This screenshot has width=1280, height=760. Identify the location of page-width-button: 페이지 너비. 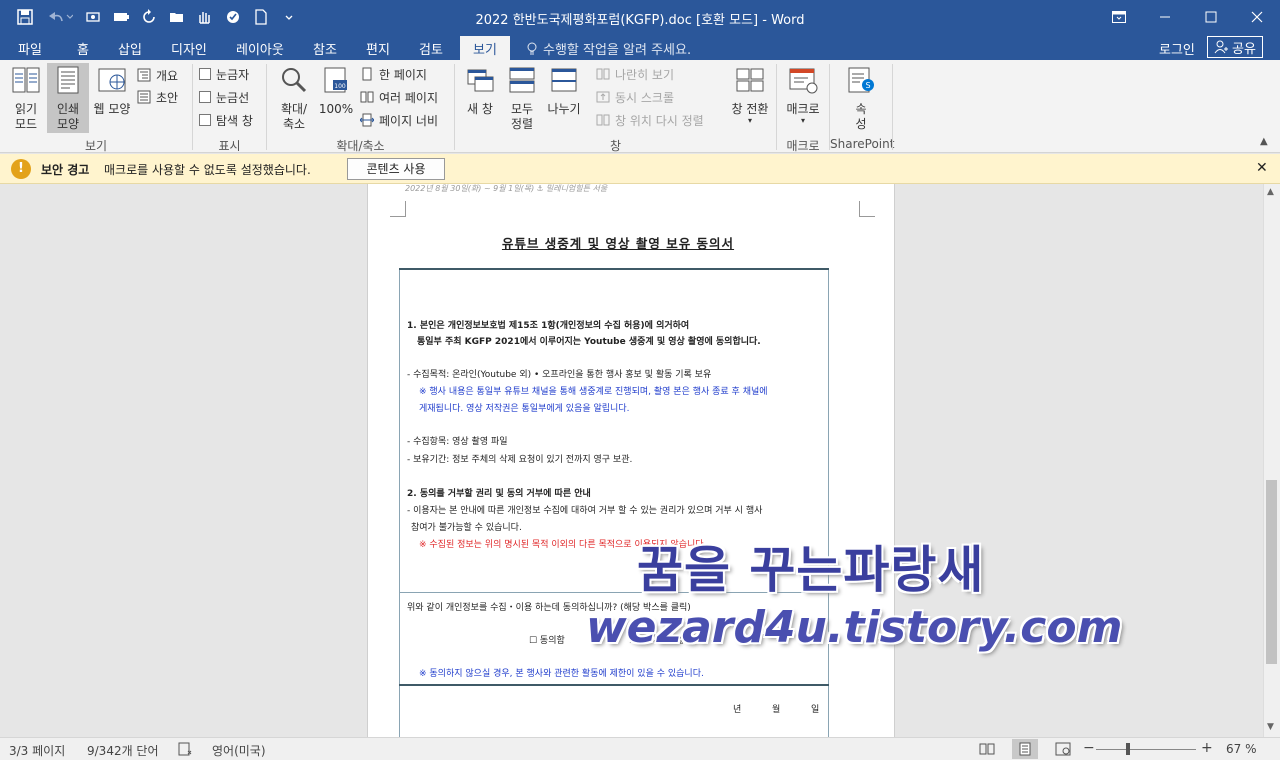
(399, 120).